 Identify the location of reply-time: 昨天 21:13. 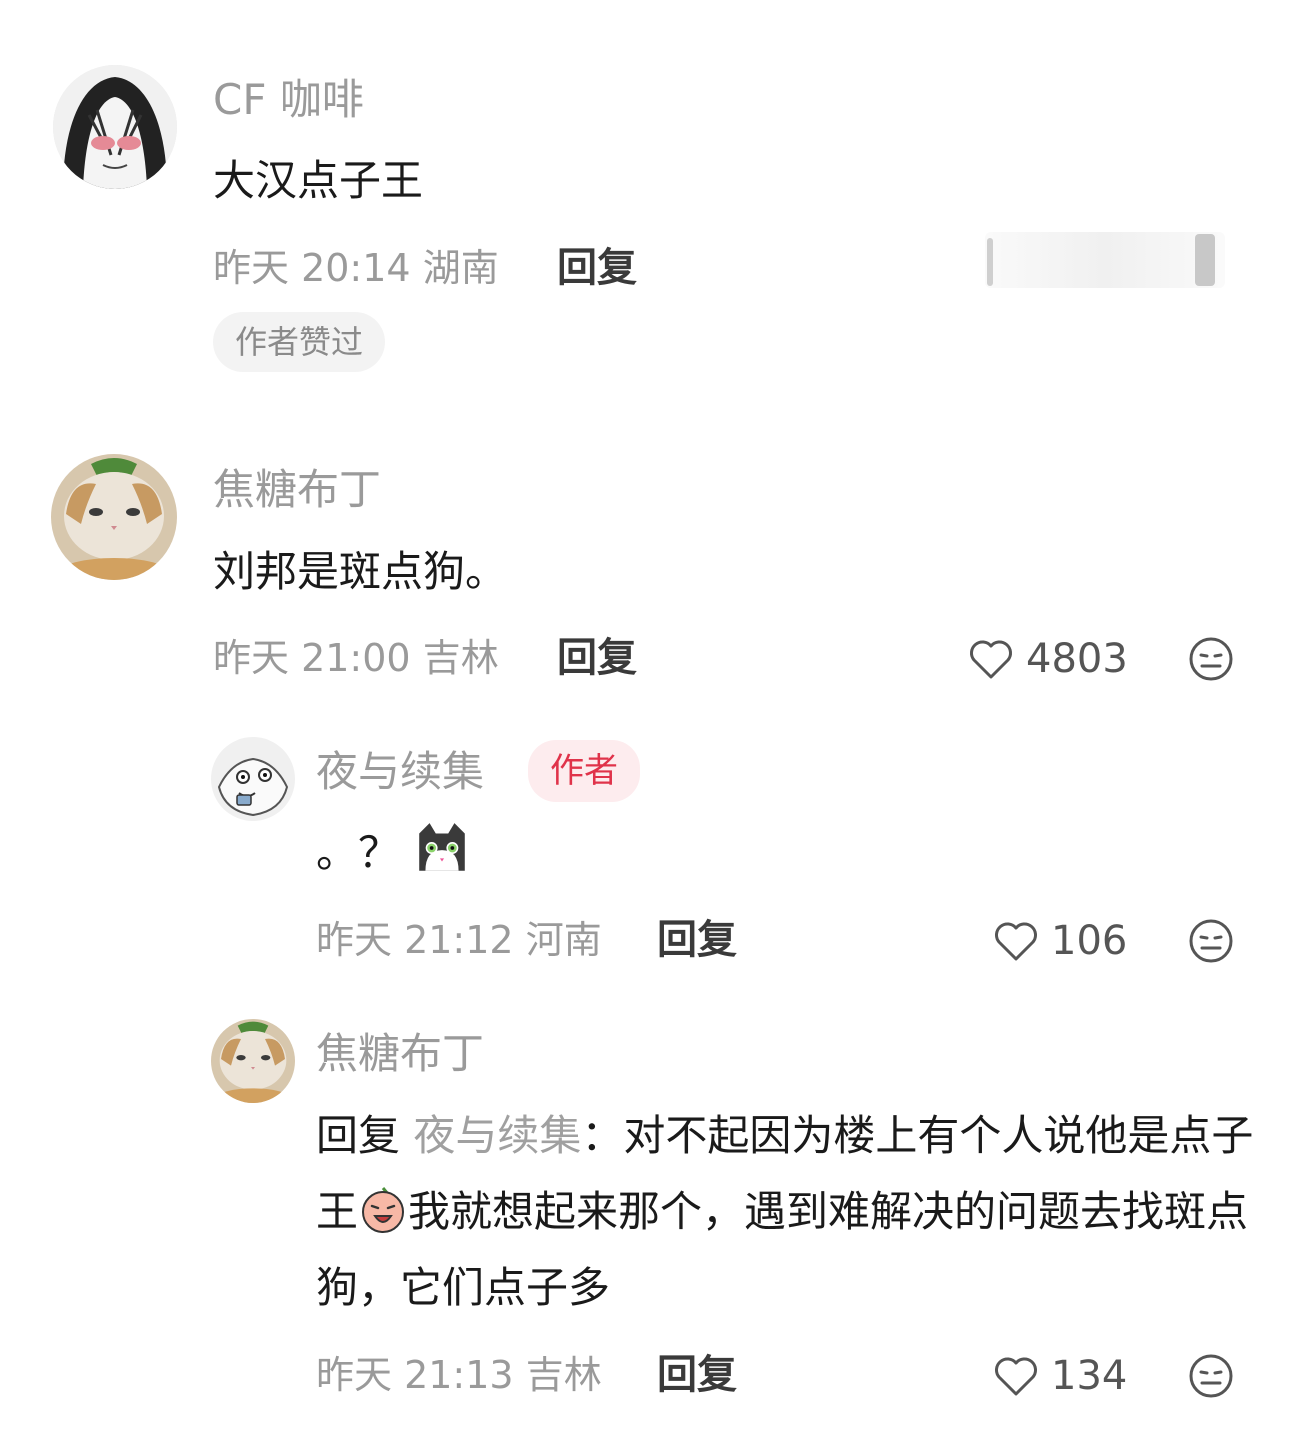
(415, 1375).